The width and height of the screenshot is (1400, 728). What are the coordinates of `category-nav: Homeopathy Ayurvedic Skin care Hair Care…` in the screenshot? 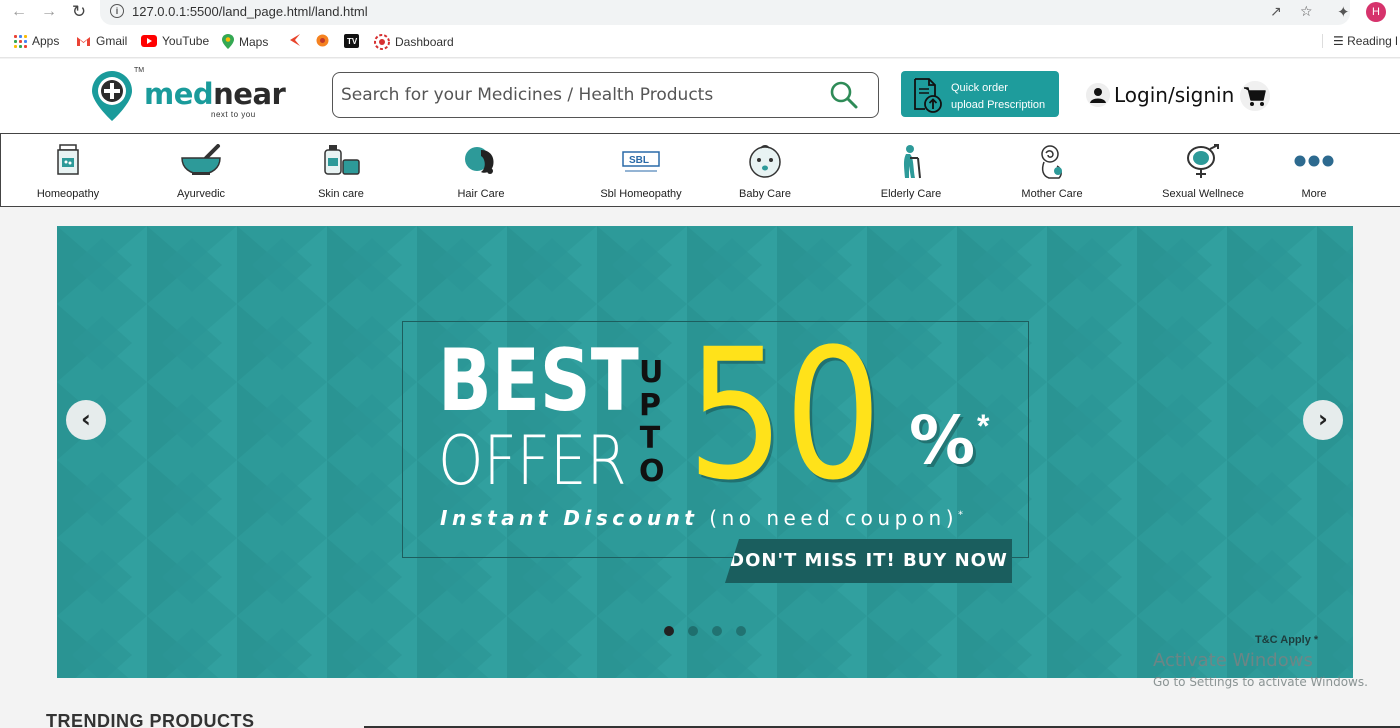 It's located at (700, 170).